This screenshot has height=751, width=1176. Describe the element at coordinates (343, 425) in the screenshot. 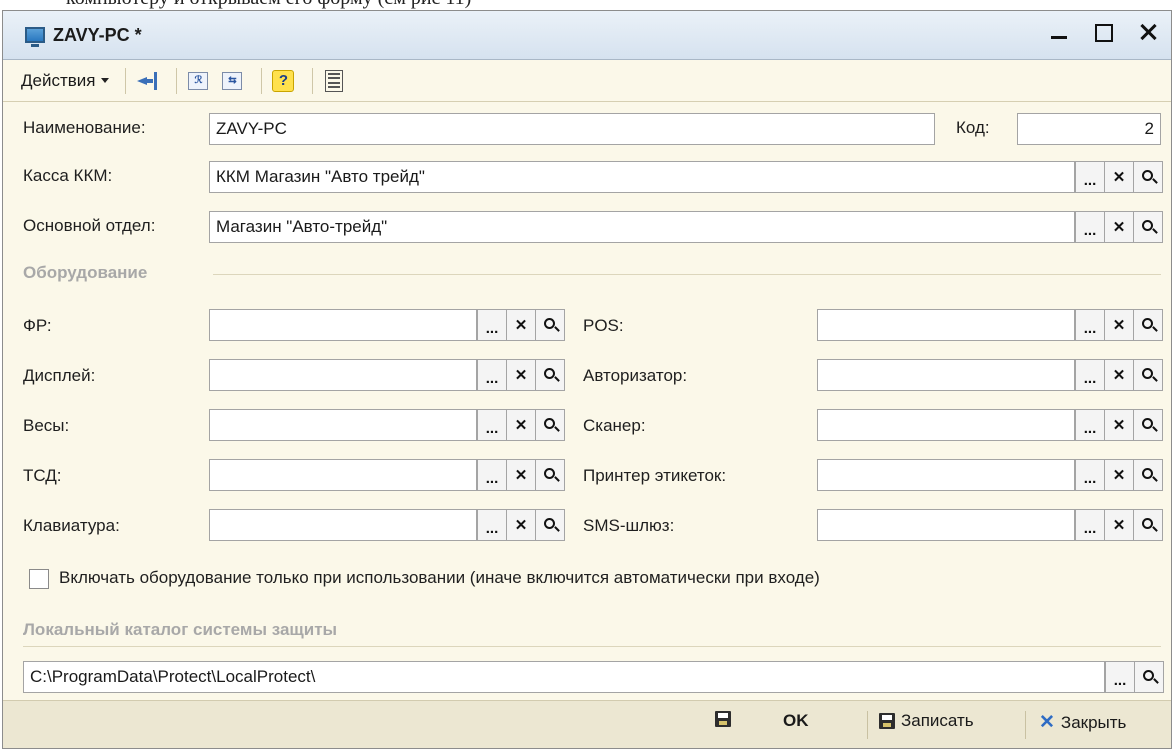

I see `scales-field` at that location.